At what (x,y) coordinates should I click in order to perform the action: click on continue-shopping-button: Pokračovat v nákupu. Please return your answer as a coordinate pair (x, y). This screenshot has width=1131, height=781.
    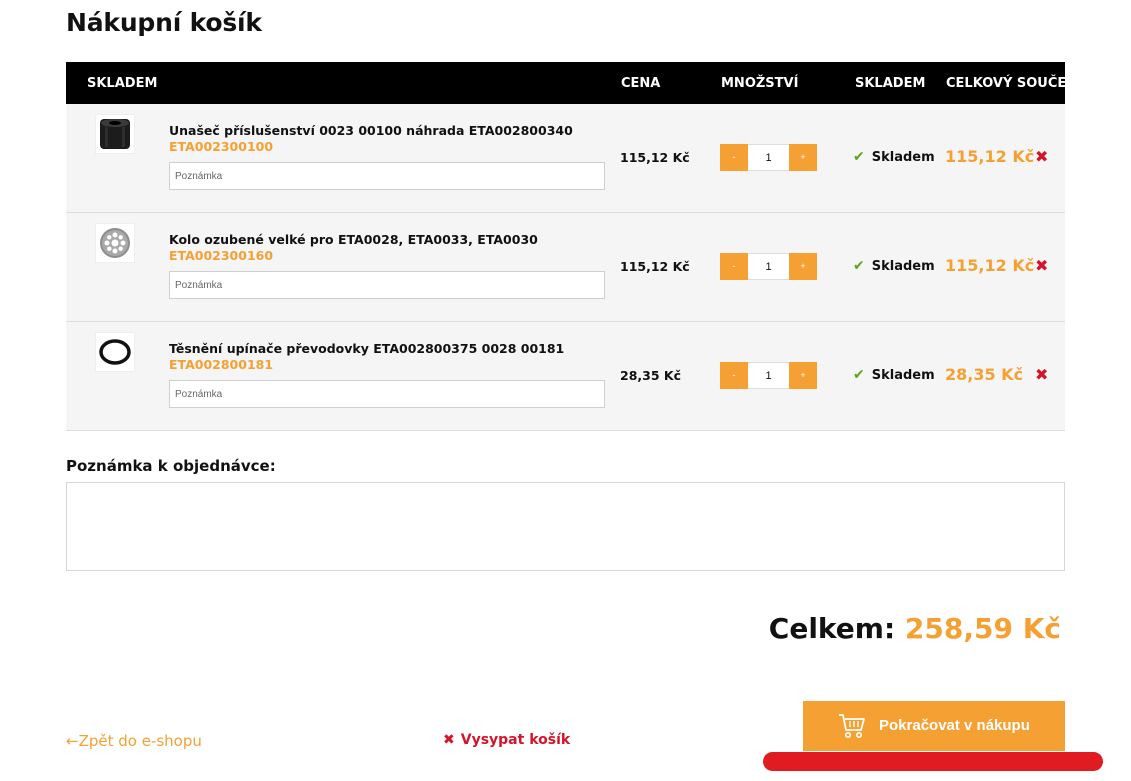
    Looking at the image, I should click on (934, 726).